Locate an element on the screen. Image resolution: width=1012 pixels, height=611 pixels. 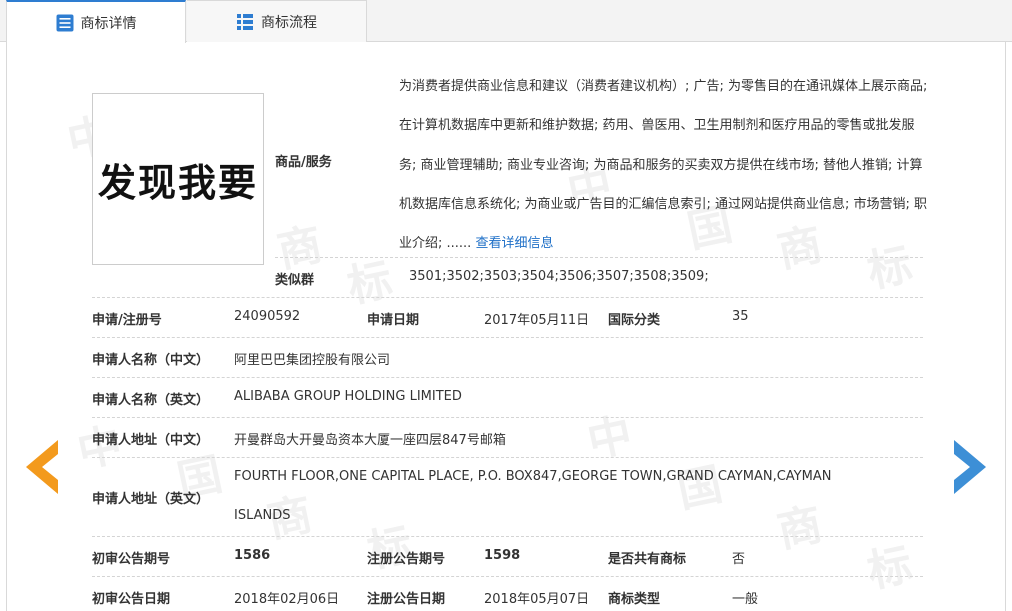
tab-trademark-process: 商标流程 is located at coordinates (277, 21).